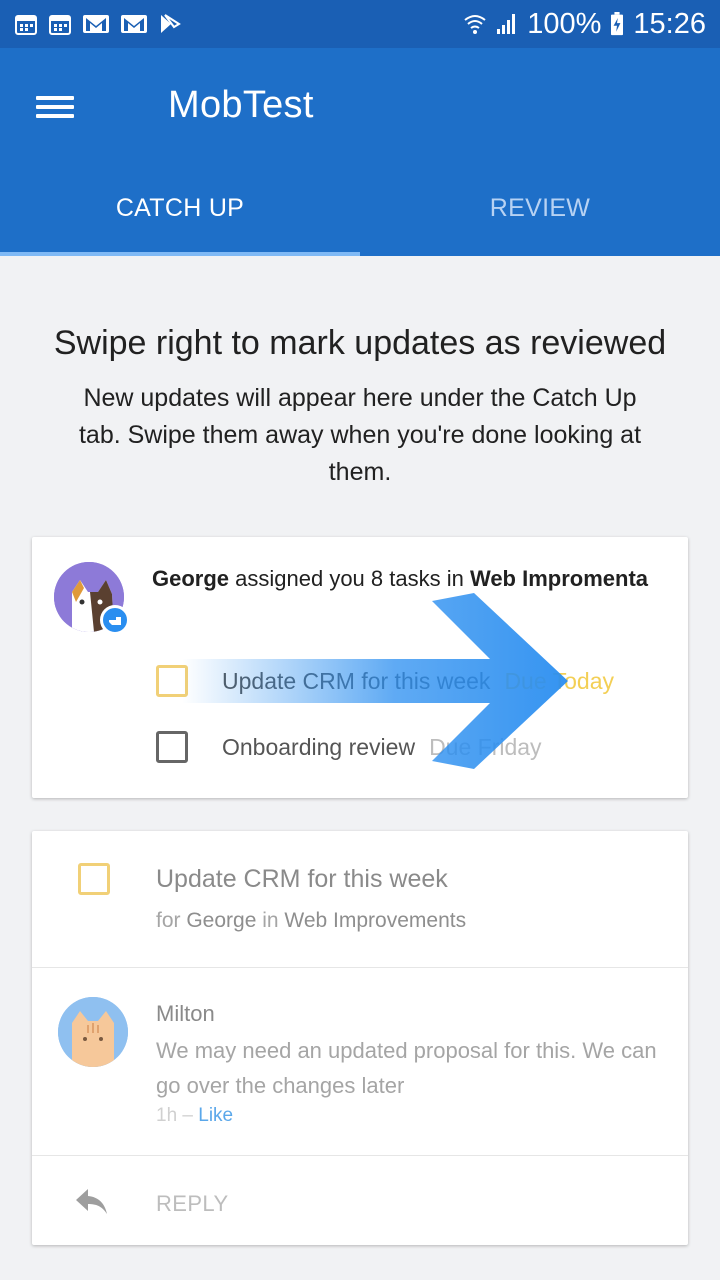 The image size is (720, 1280). Describe the element at coordinates (506, 24) in the screenshot. I see `signal-icon` at that location.